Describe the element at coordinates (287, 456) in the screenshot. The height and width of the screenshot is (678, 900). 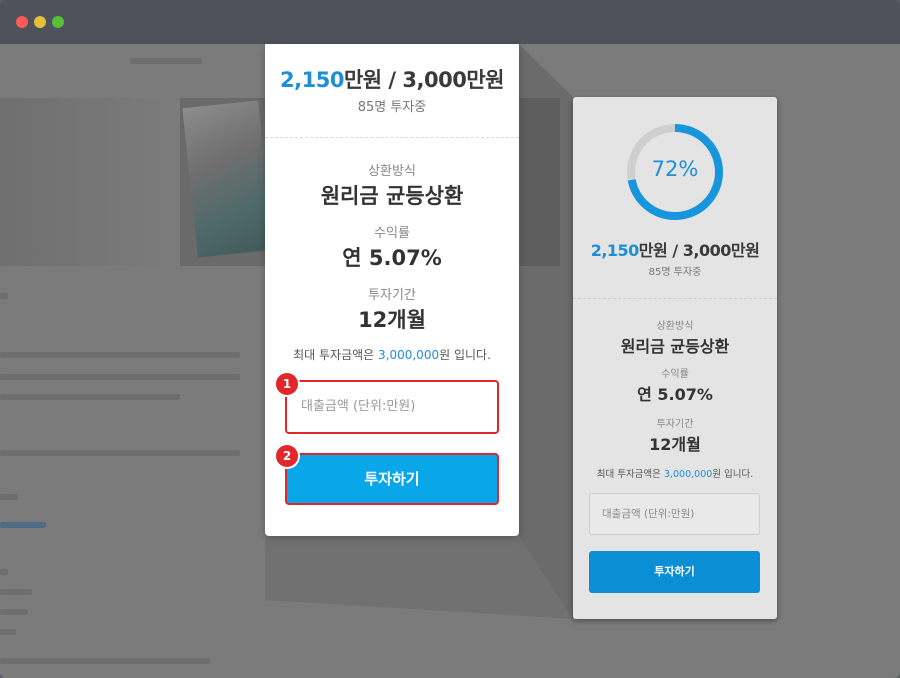
I see `step-badge-2: 2` at that location.